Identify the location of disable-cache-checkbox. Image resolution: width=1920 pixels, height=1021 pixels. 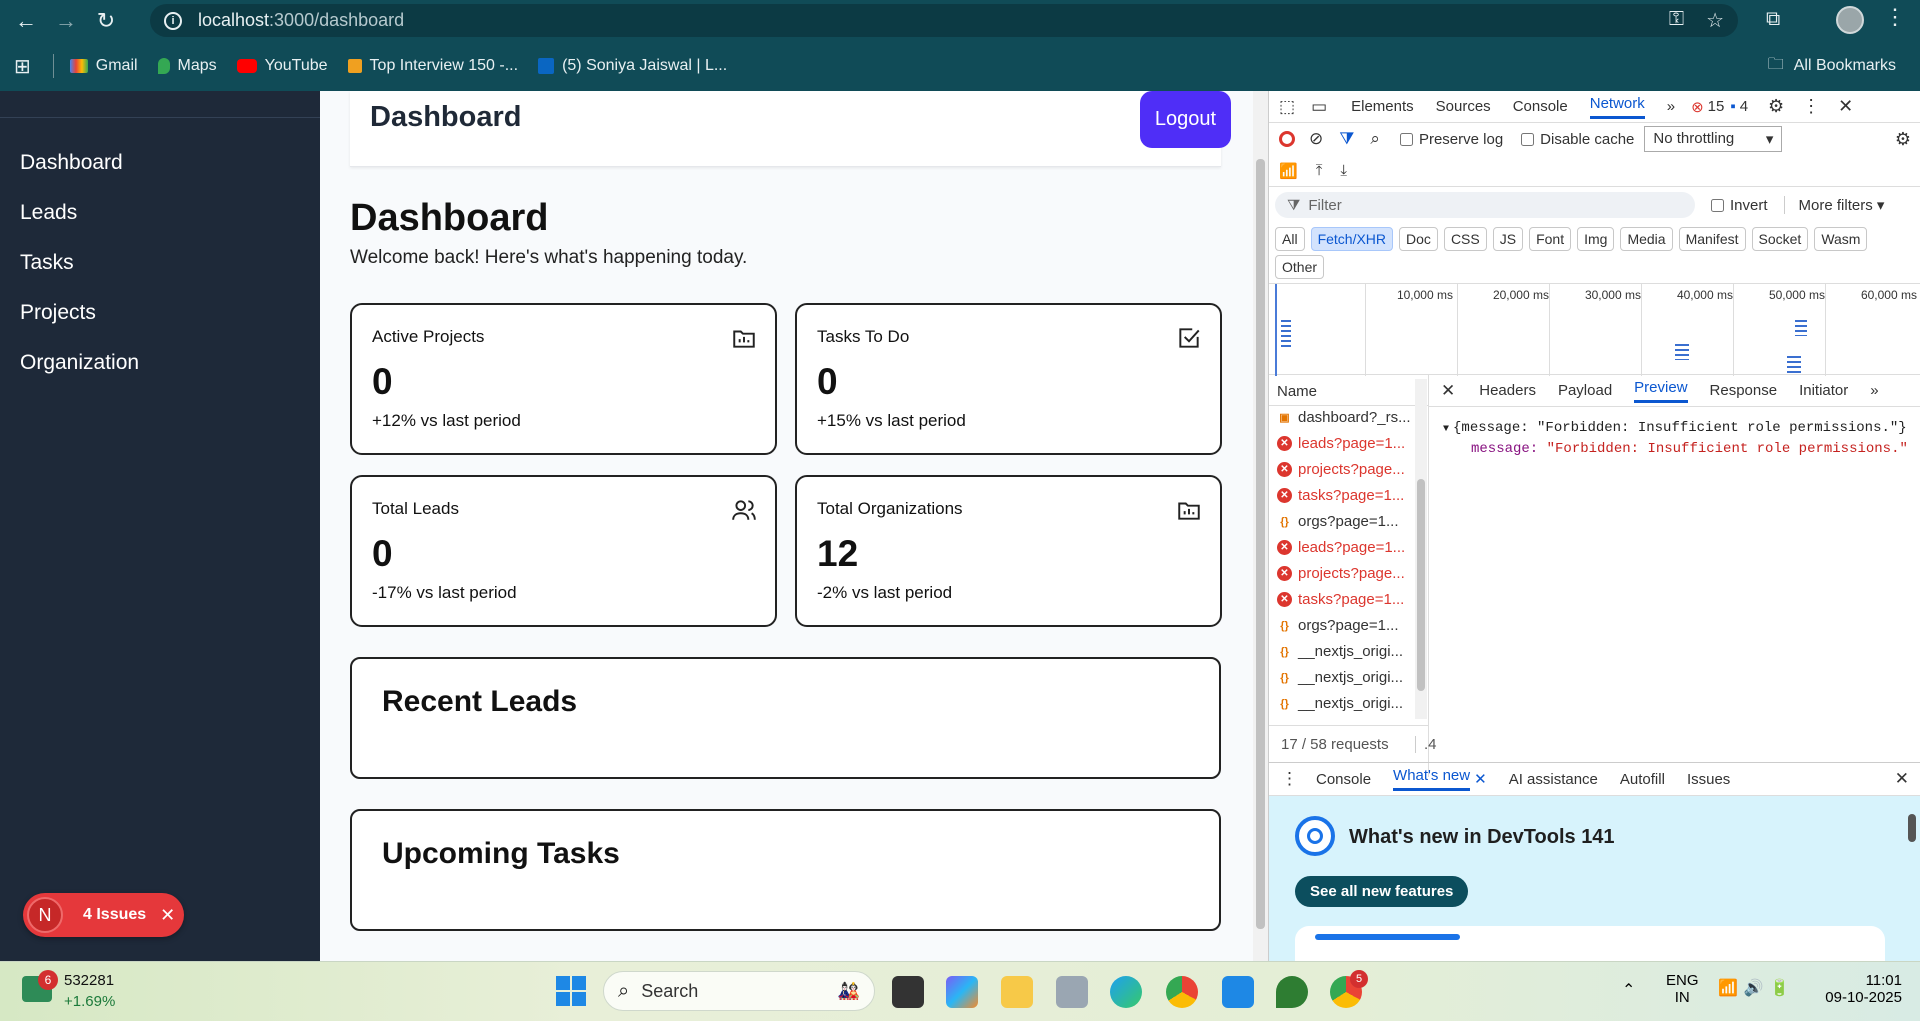
(1528, 139).